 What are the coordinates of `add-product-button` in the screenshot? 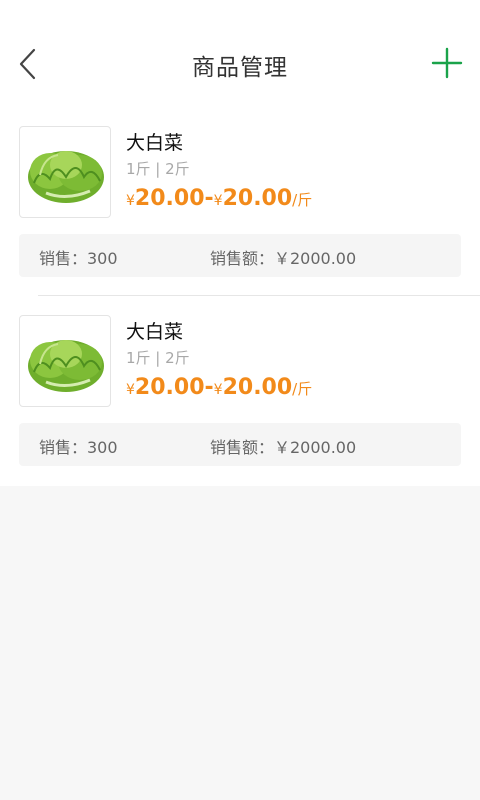 It's located at (447, 63).